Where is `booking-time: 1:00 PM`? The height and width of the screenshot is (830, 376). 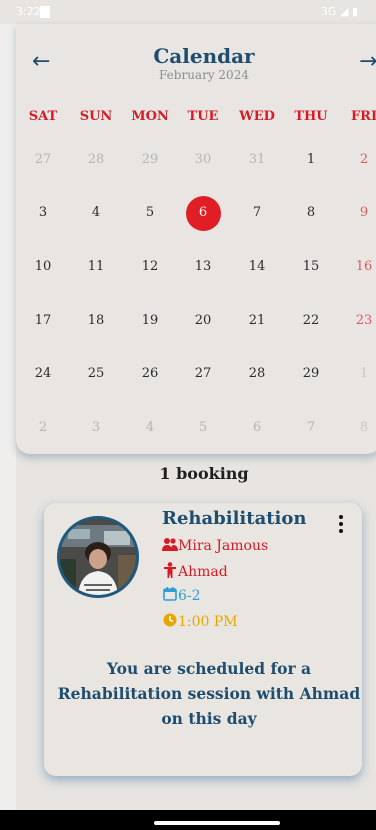 booking-time: 1:00 PM is located at coordinates (208, 622).